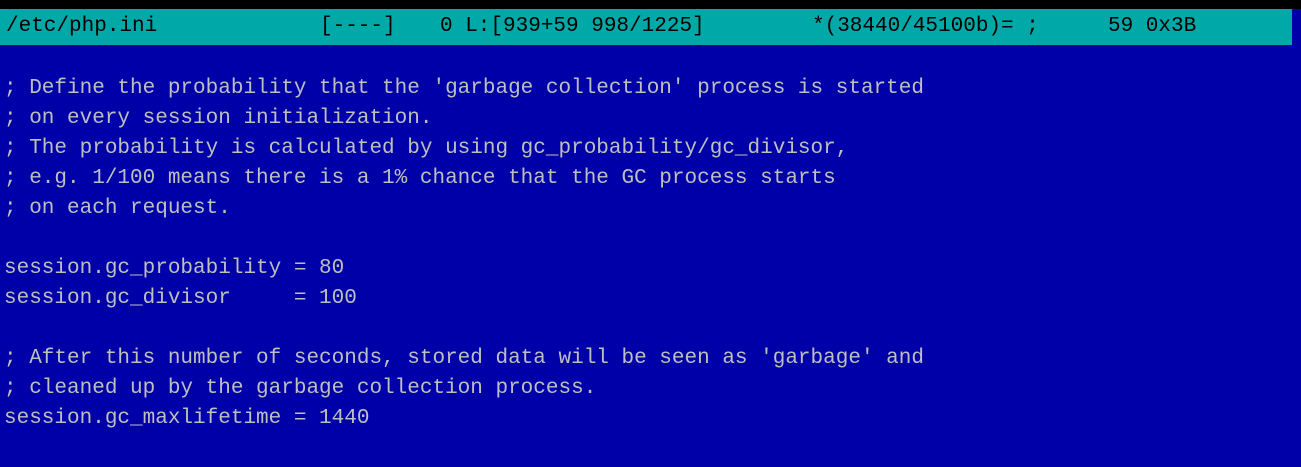  I want to click on status-file-path: /etc/php.ini, so click(82, 26).